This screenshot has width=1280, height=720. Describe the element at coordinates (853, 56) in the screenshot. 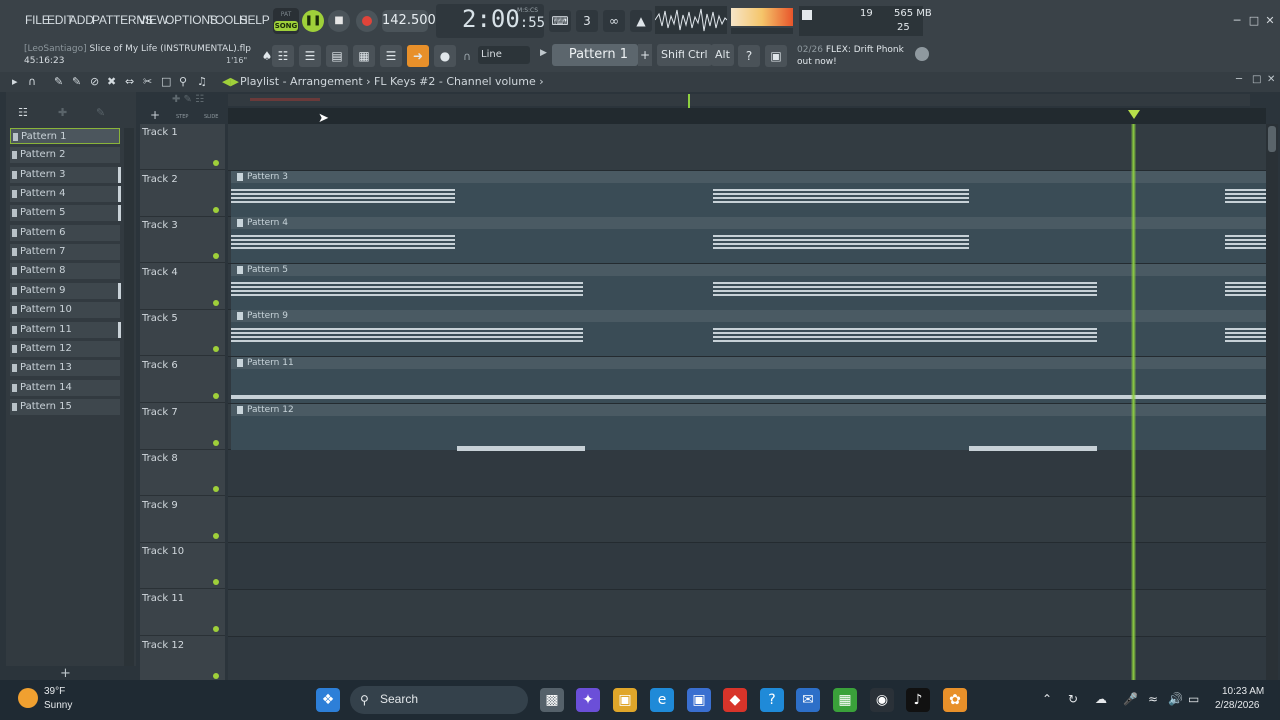

I see `news-panel: 02/26 FLEX: Drift Phonk out now!` at that location.